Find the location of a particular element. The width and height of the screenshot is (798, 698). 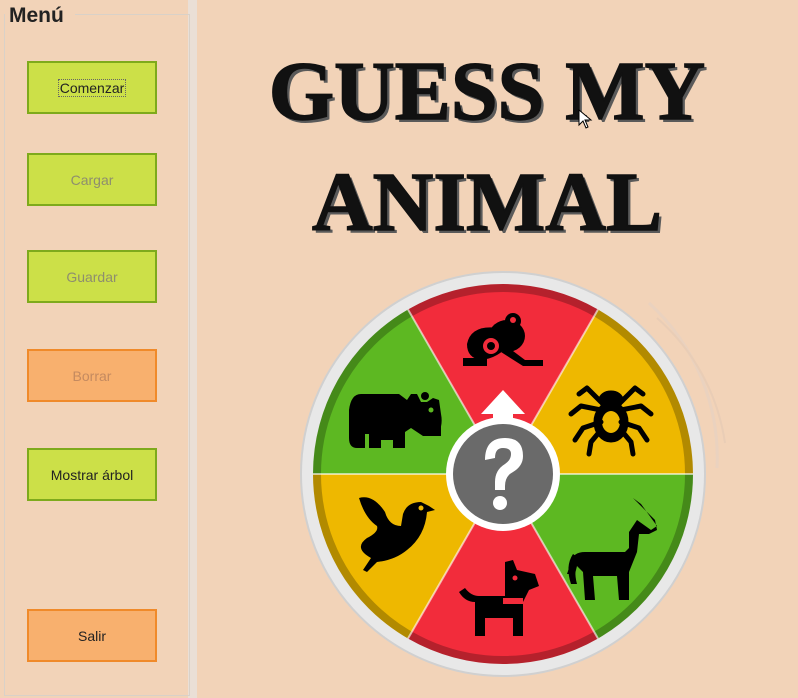

start-button-label: Comenzar is located at coordinates (92, 87).